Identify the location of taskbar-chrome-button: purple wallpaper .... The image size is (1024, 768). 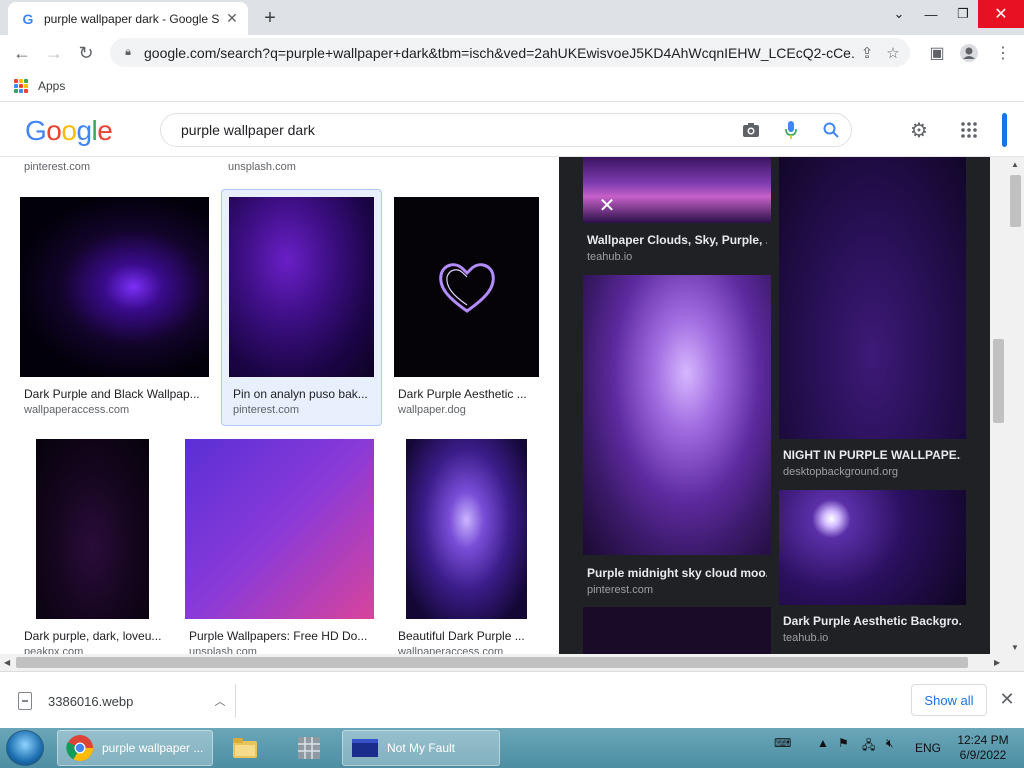
(135, 748).